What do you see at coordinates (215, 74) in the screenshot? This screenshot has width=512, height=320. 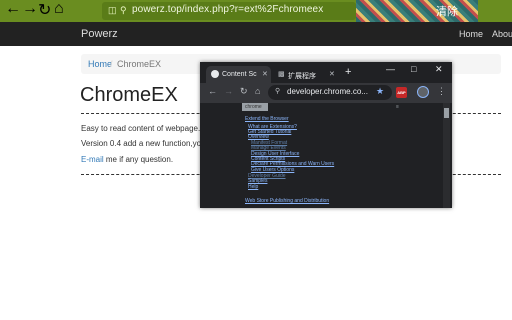 I see `chrome-favicon-icon` at bounding box center [215, 74].